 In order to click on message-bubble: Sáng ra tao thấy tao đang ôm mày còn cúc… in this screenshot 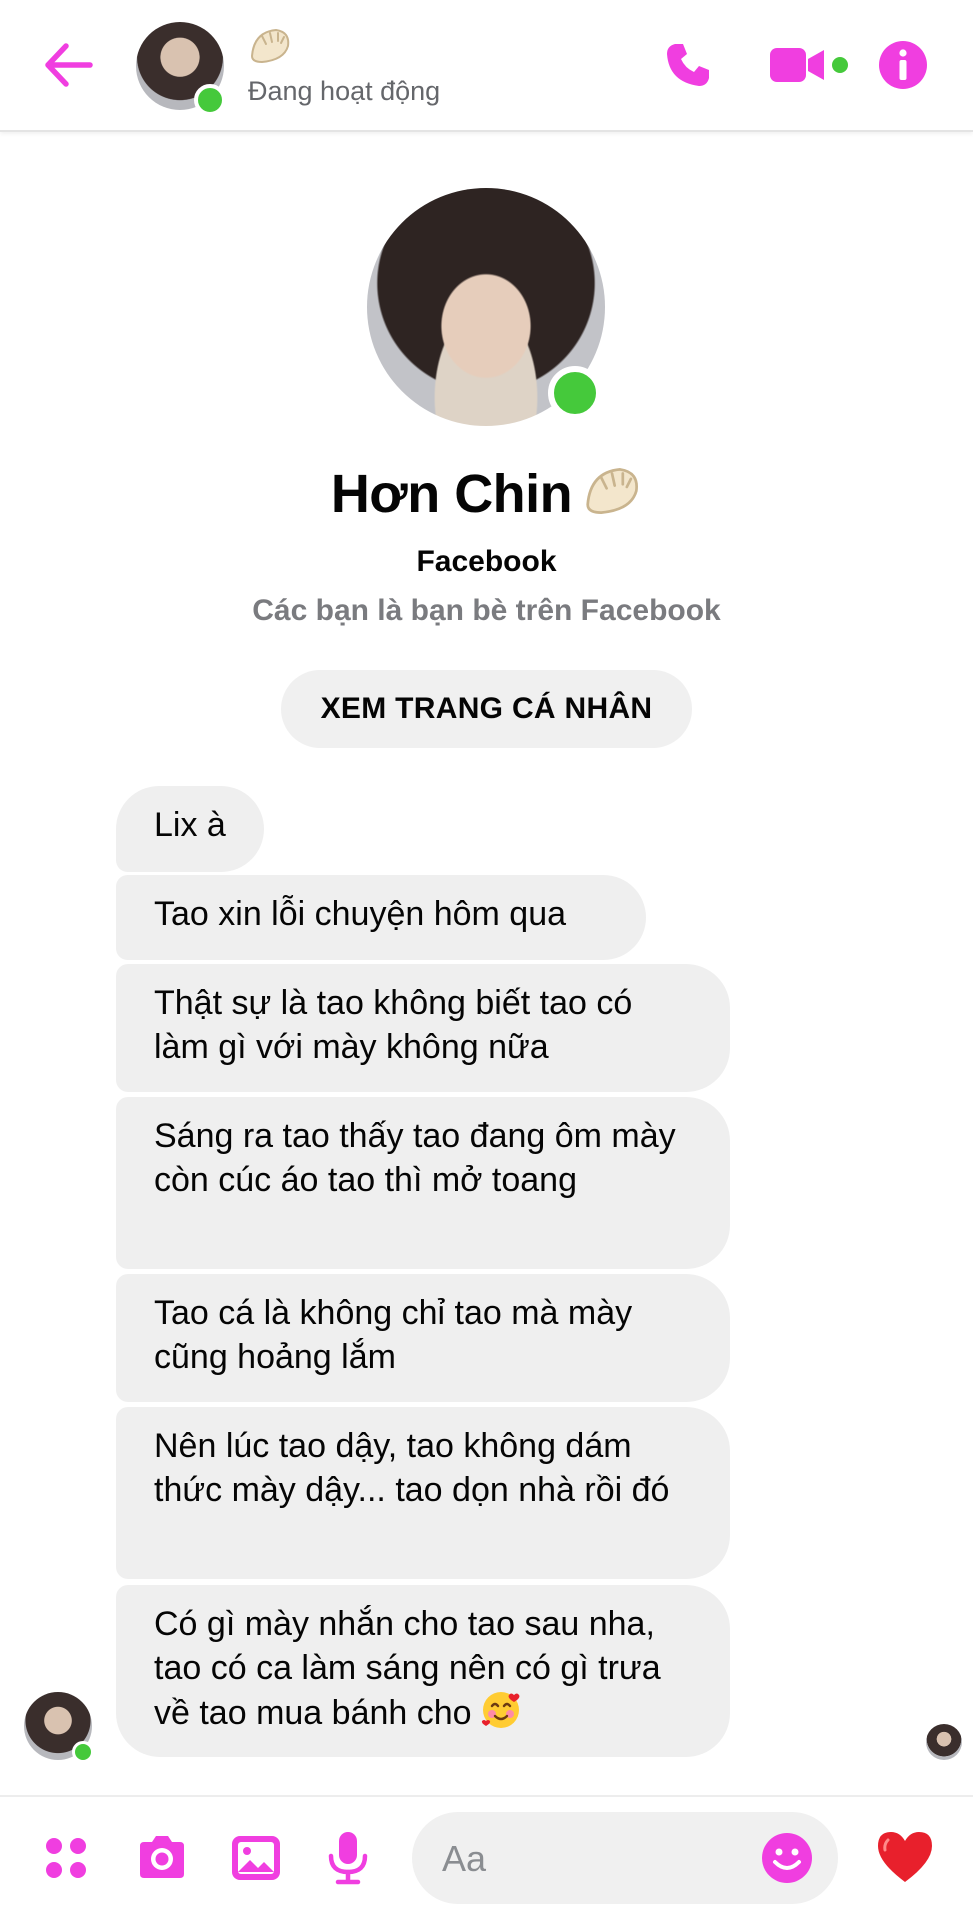, I will do `click(423, 1183)`.